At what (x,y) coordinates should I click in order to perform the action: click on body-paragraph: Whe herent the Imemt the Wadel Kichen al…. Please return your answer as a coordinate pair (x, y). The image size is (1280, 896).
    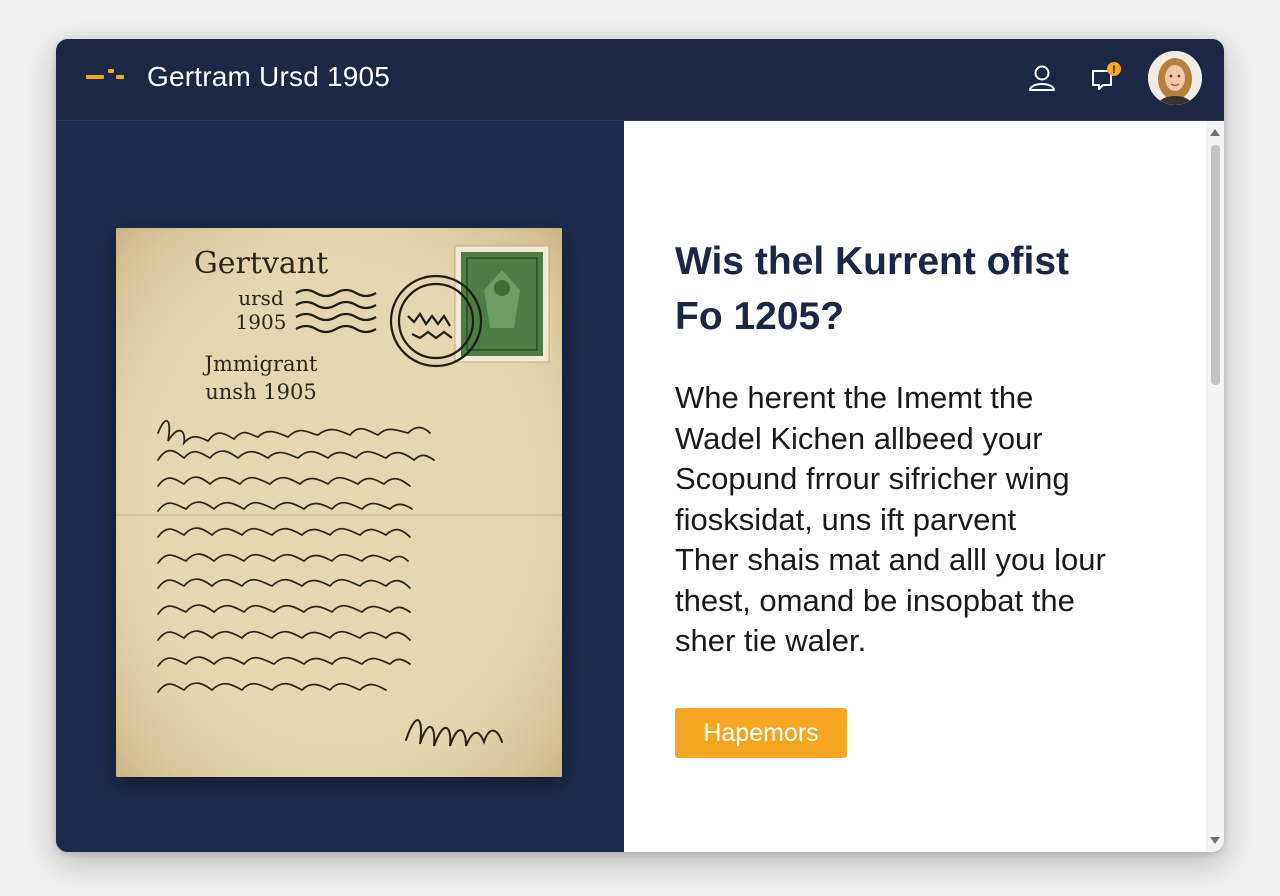
    Looking at the image, I should click on (925, 520).